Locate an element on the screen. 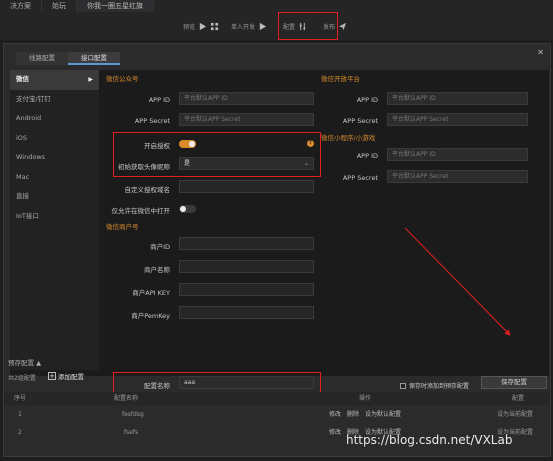 The height and width of the screenshot is (461, 553). domain-label: 自定义授权域名 is located at coordinates (147, 190).